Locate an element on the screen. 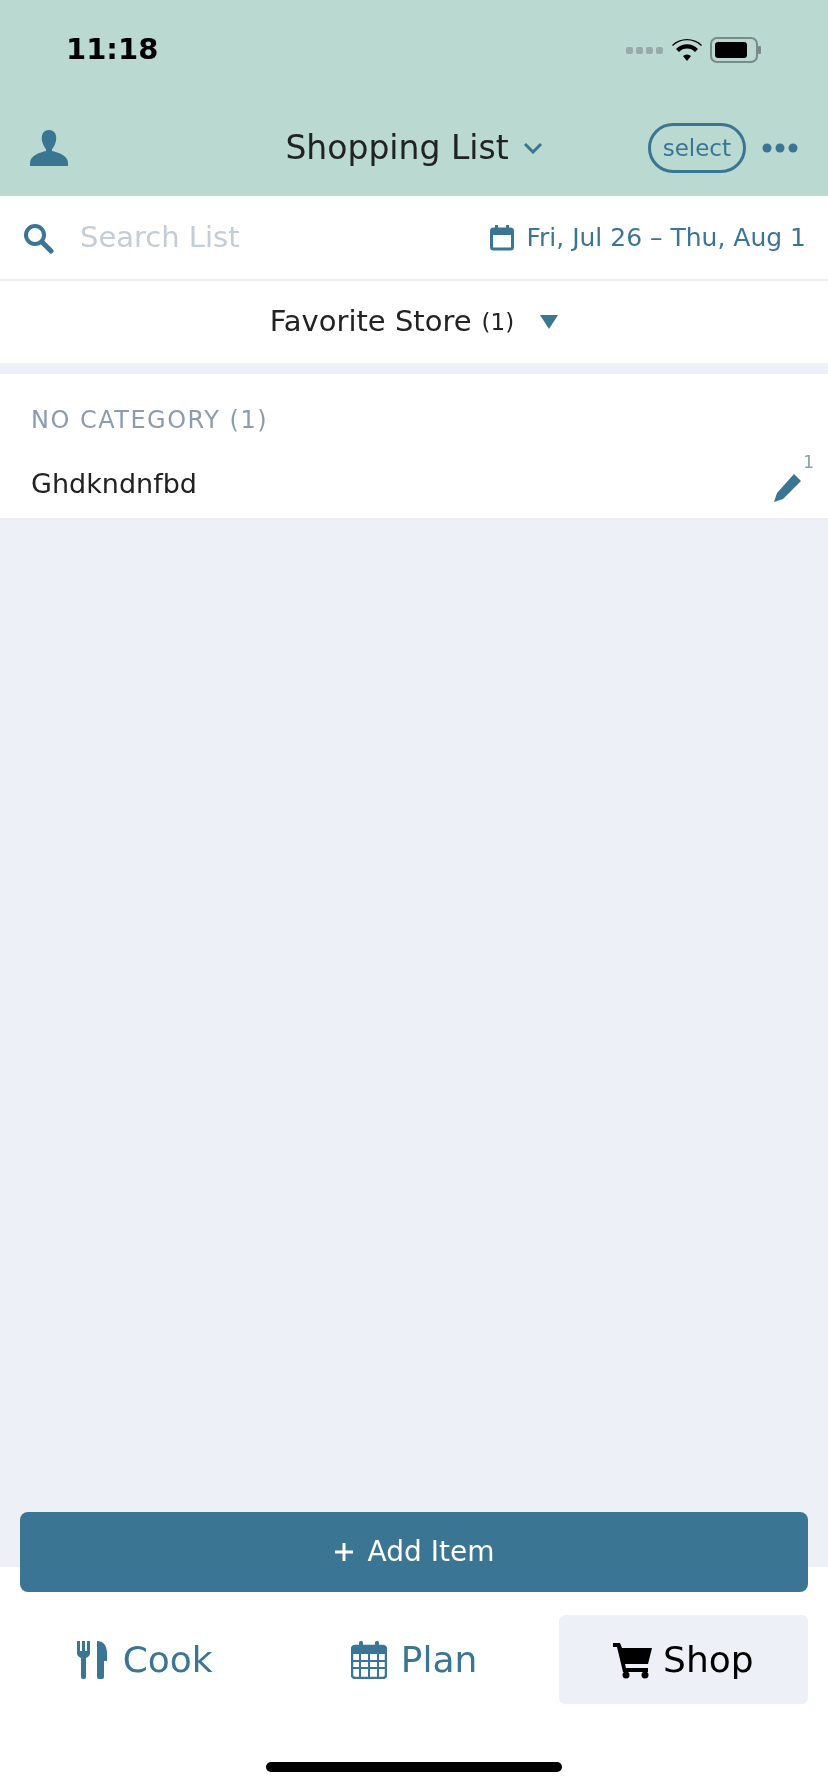  add-item-button: Add Item is located at coordinates (414, 1552).